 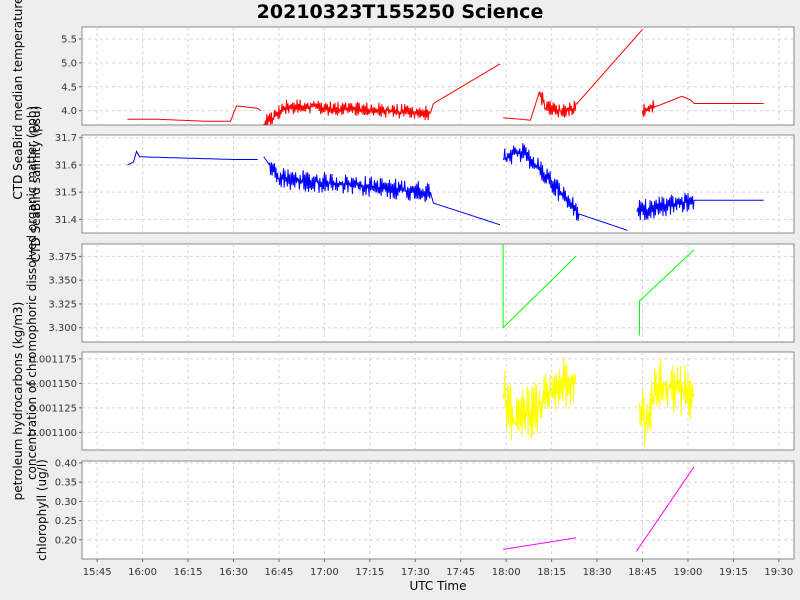 I want to click on y-tick-label: 0.001150, so click(x=53, y=384).